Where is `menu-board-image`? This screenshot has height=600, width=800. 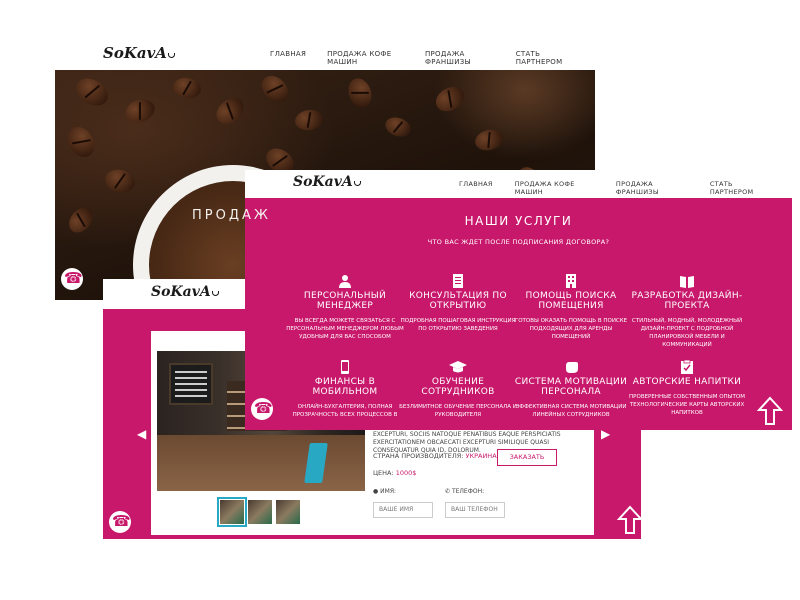
menu-board-image is located at coordinates (191, 384).